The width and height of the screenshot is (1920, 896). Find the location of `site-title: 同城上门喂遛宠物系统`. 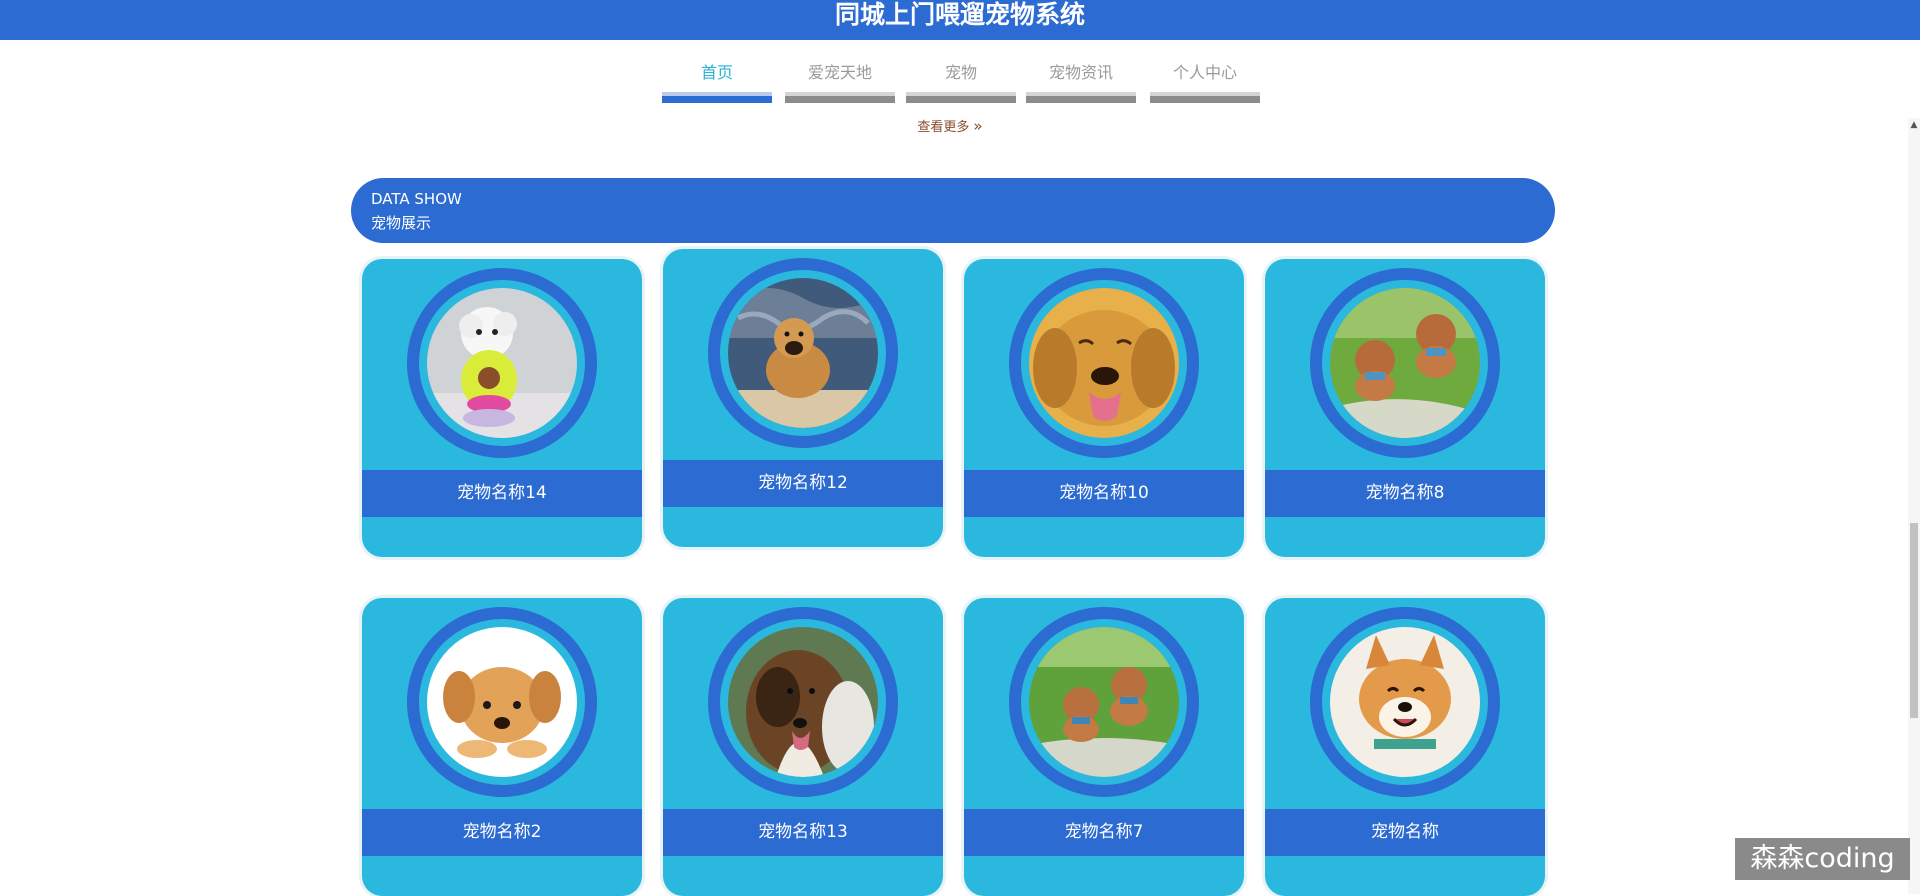

site-title: 同城上门喂遛宠物系统 is located at coordinates (959, 14).